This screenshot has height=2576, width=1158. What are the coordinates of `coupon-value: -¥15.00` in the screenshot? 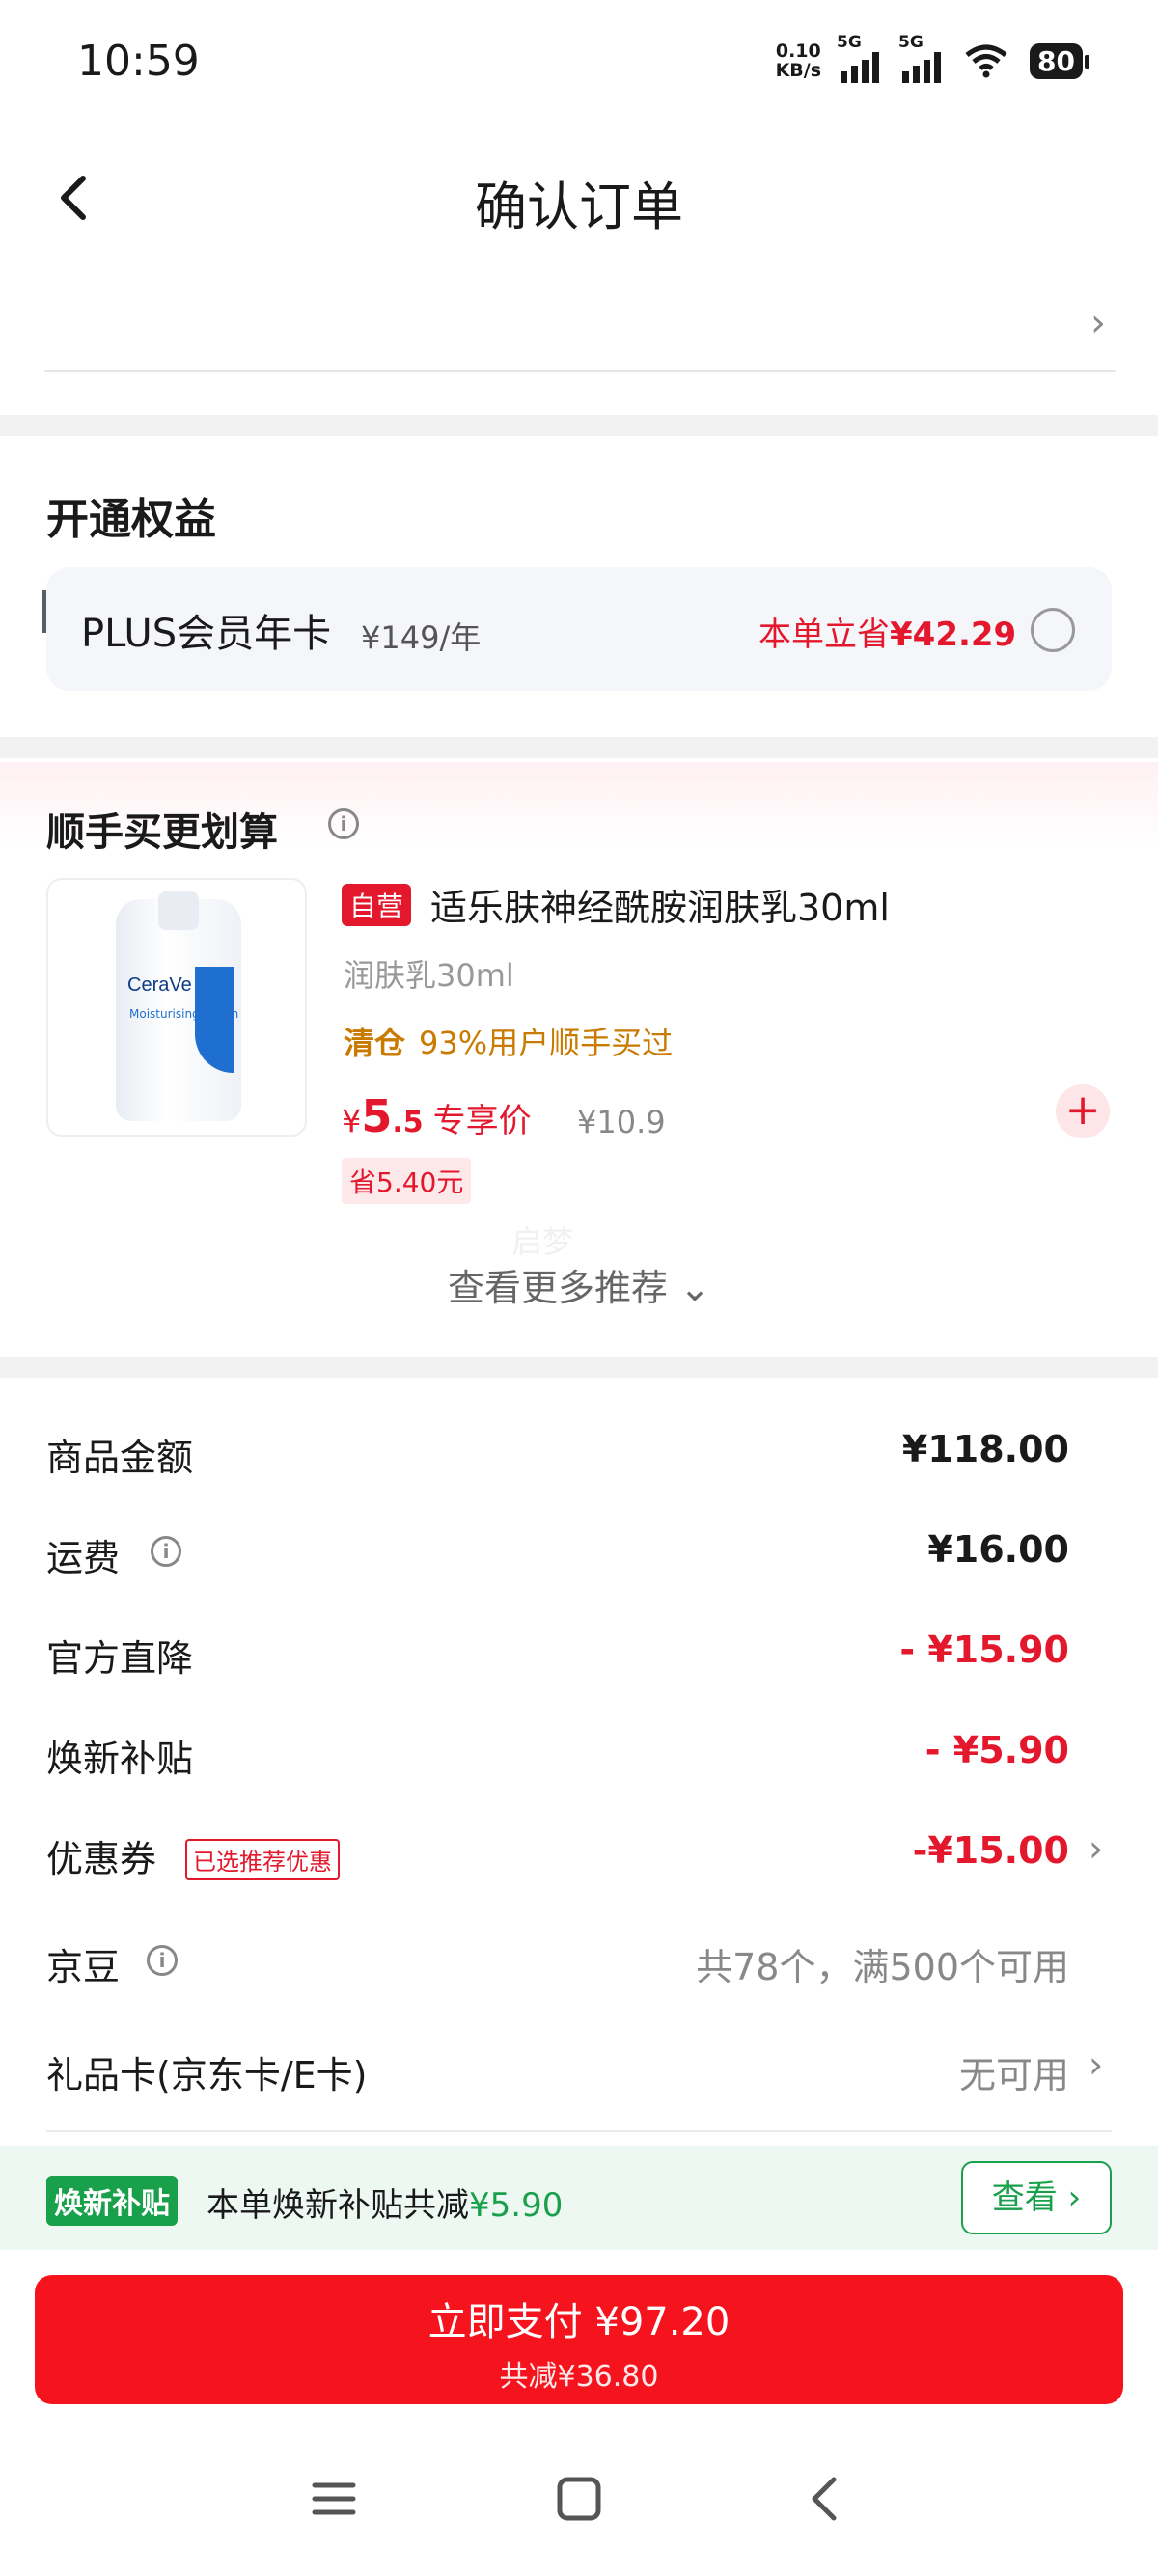 It's located at (991, 1851).